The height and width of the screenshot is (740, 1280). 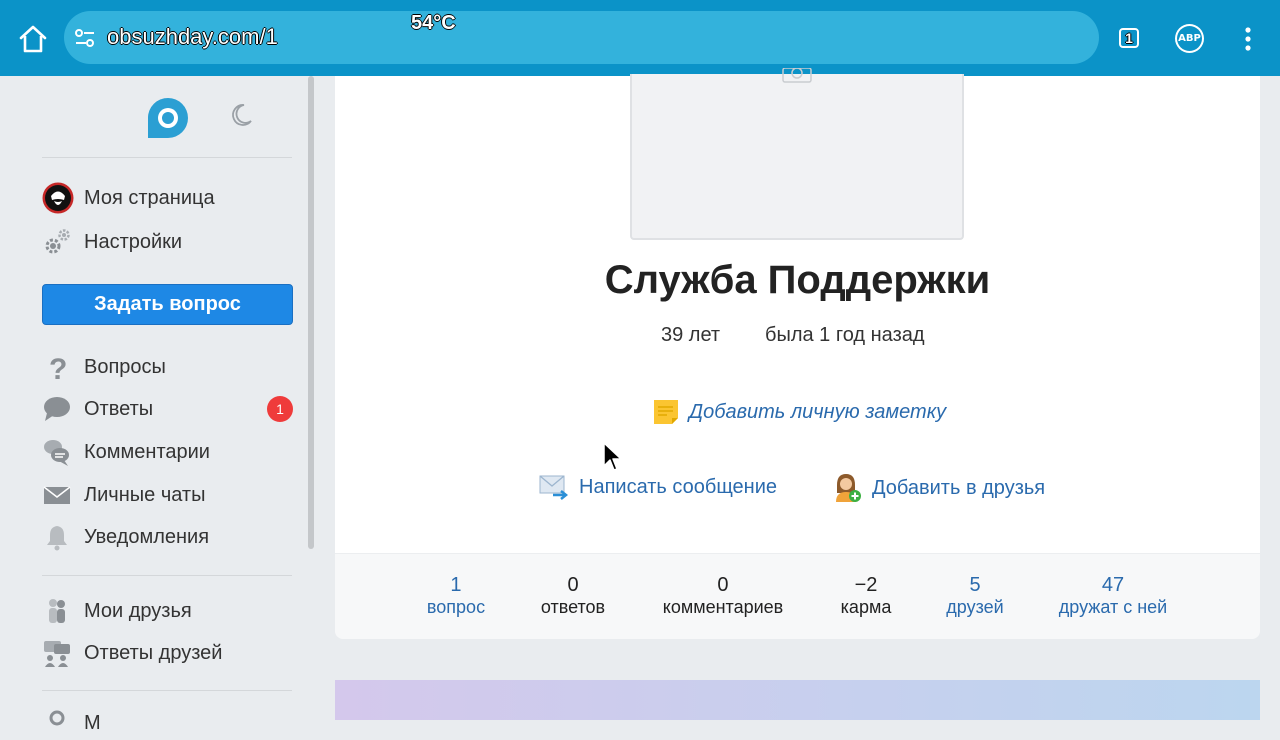 I want to click on url-text: obsuzhday.com/1, so click(x=192, y=37).